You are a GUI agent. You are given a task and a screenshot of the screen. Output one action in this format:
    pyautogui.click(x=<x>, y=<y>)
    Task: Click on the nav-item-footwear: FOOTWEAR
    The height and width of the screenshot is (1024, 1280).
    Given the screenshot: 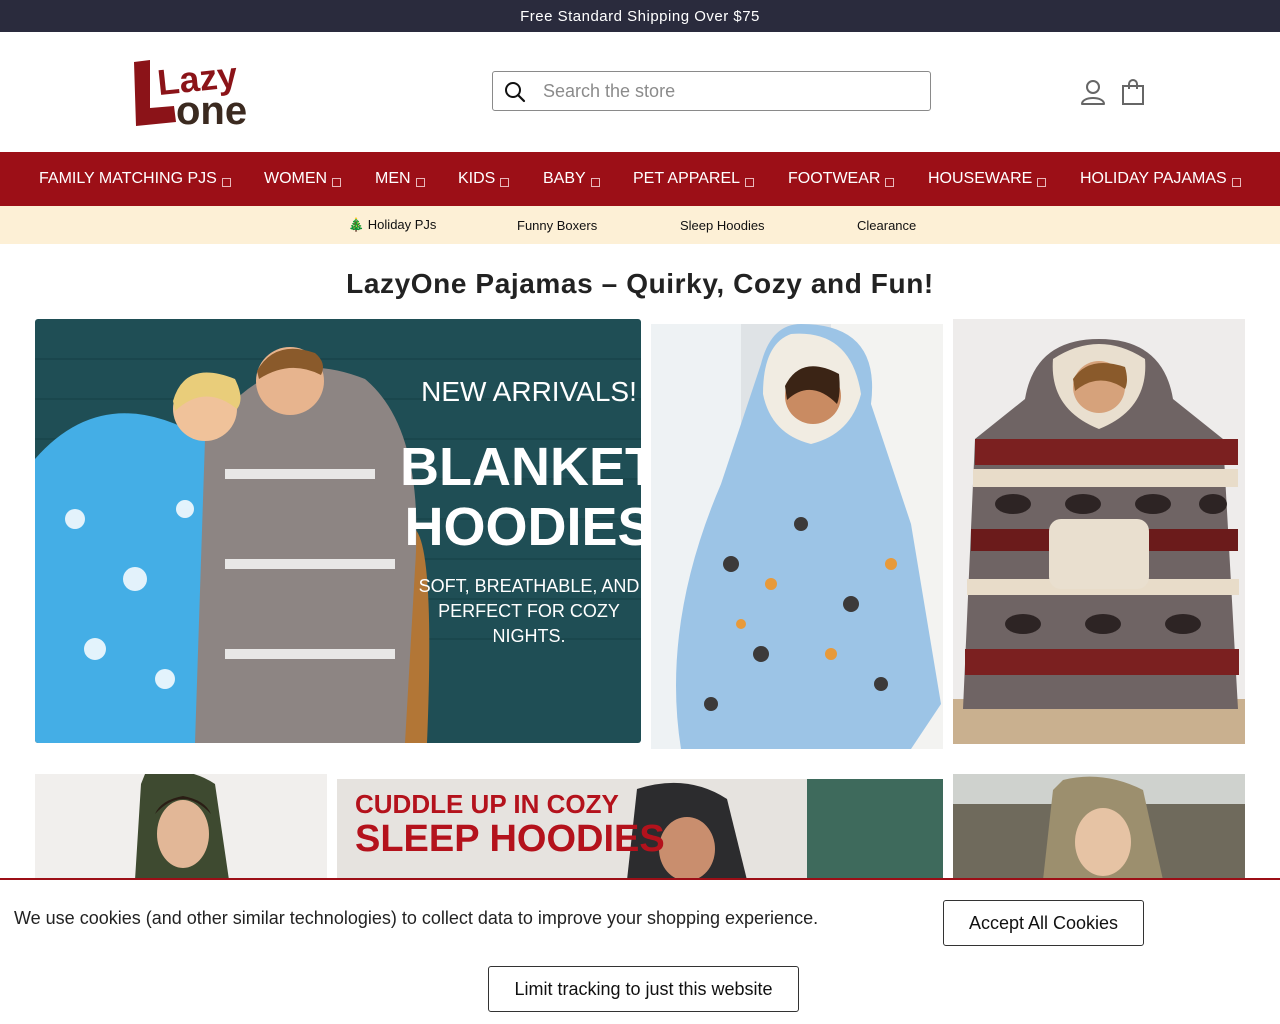 What is the action you would take?
    pyautogui.click(x=841, y=179)
    